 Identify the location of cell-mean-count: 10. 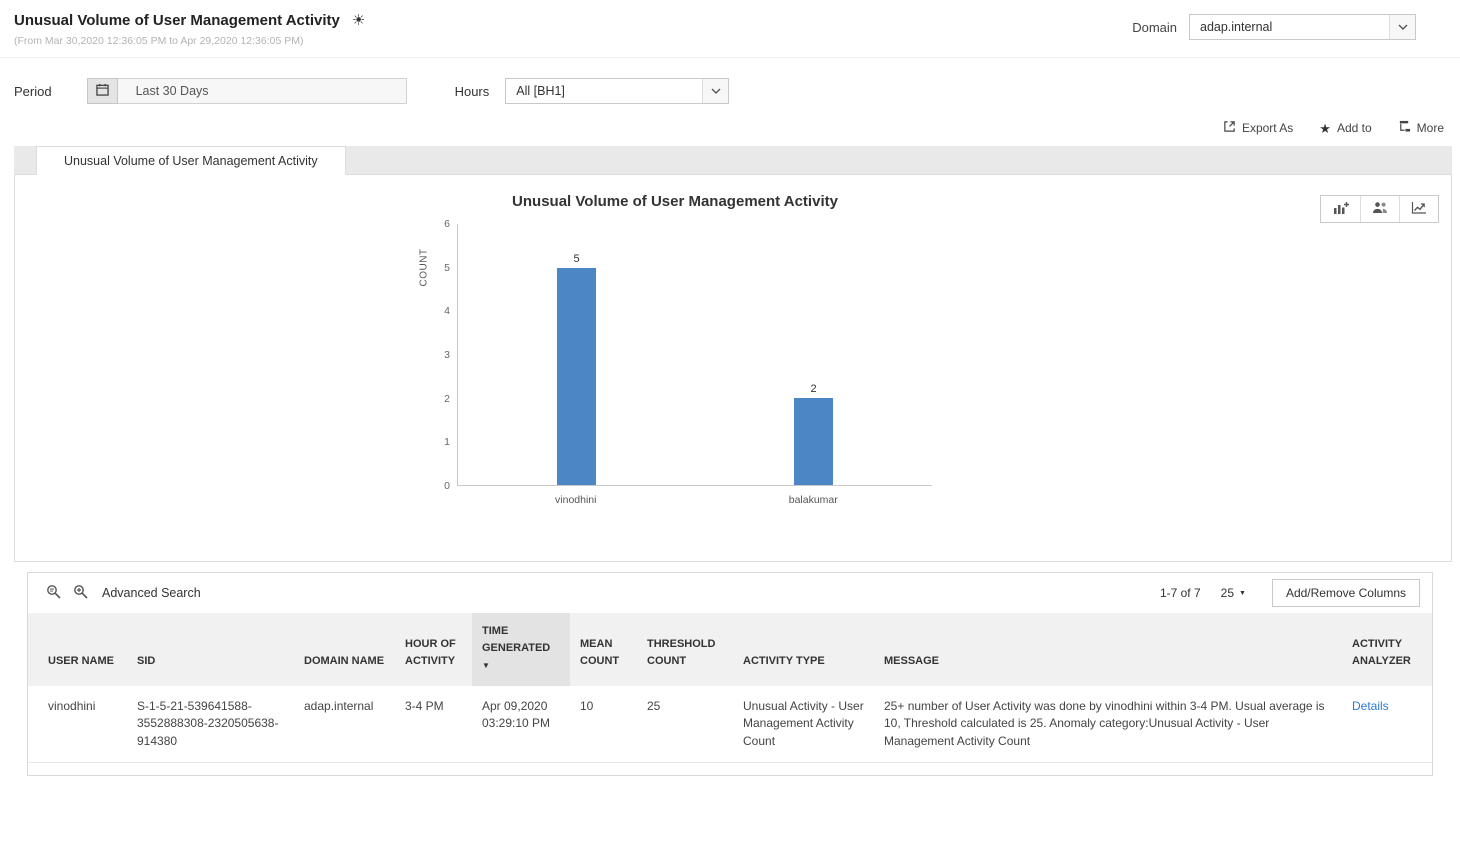
(603, 725).